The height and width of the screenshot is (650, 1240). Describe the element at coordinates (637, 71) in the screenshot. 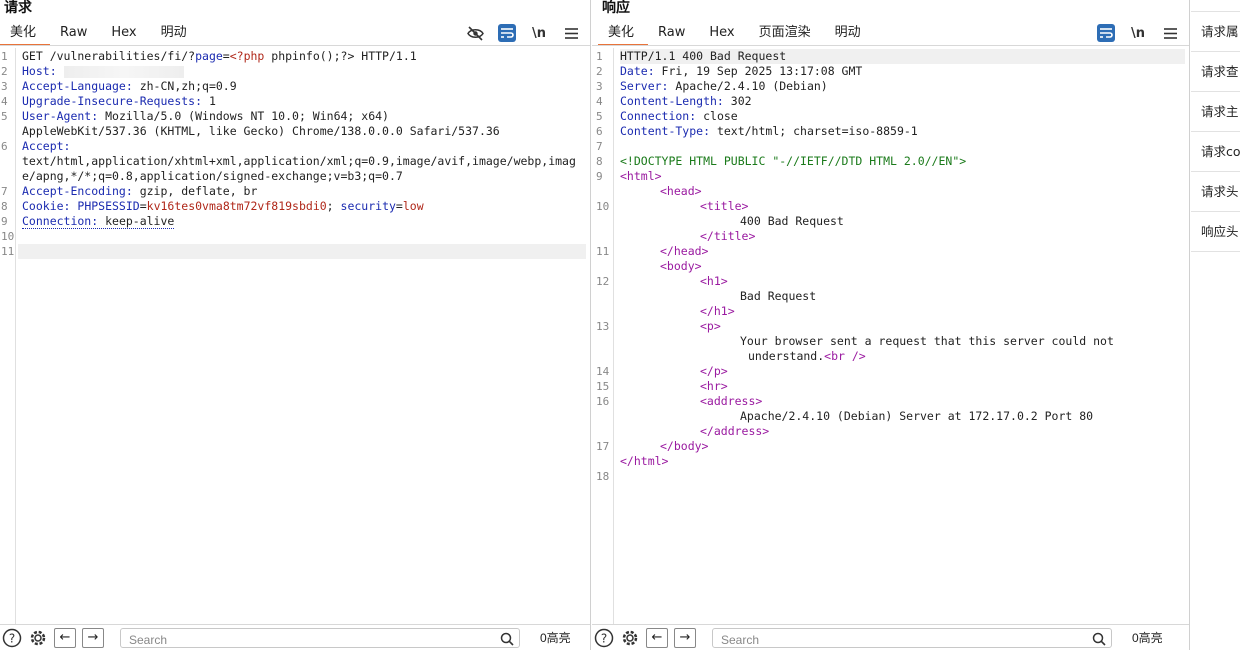

I see `header-key: Date:` at that location.